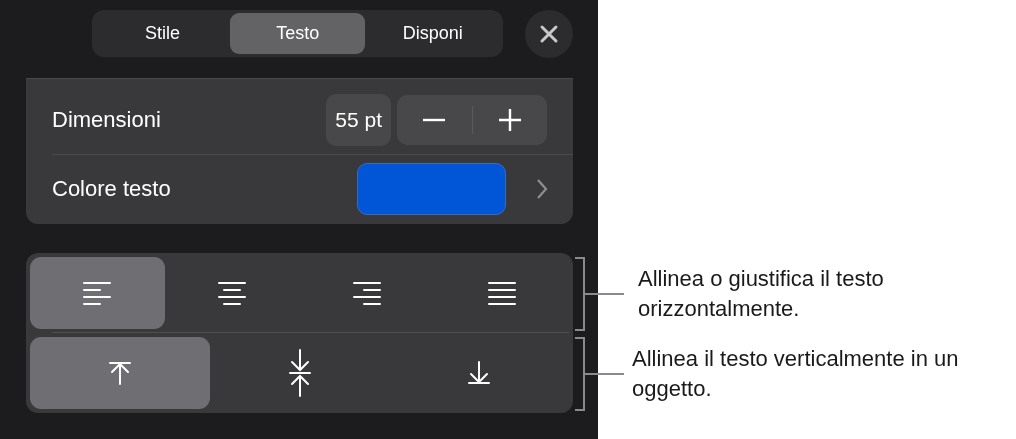 This screenshot has width=1016, height=439. Describe the element at coordinates (433, 33) in the screenshot. I see `tab: Disponi` at that location.